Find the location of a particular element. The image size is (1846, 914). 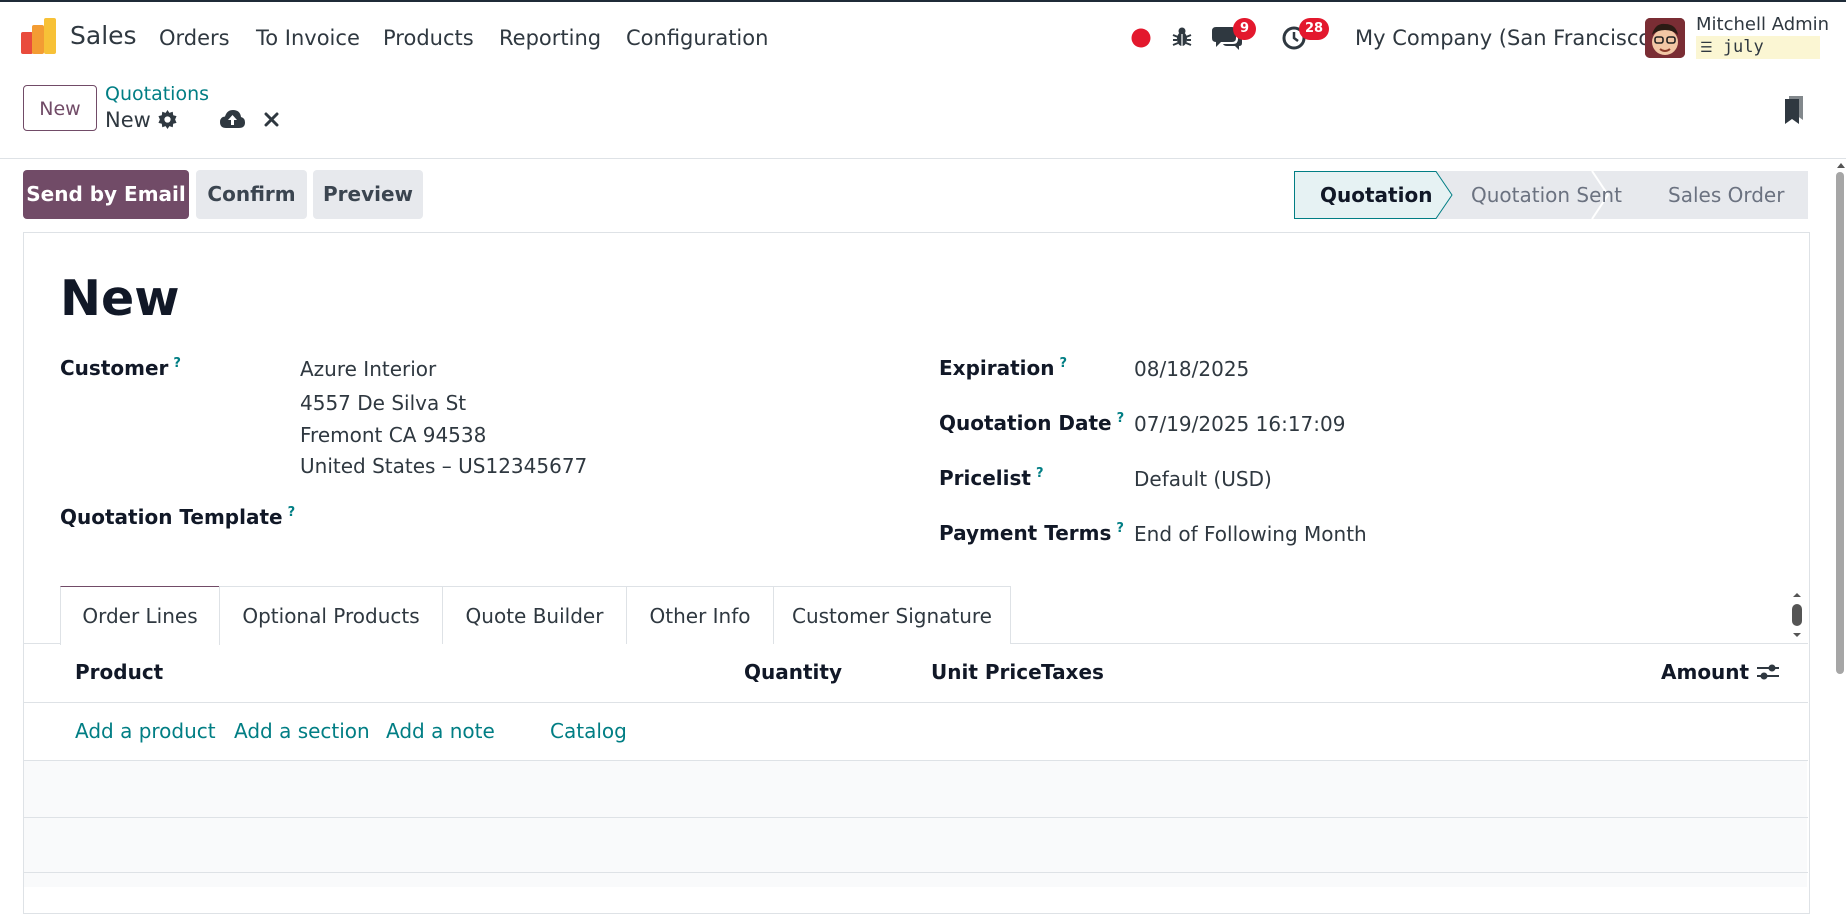

pricelist-label: Pricelist? is located at coordinates (991, 478).